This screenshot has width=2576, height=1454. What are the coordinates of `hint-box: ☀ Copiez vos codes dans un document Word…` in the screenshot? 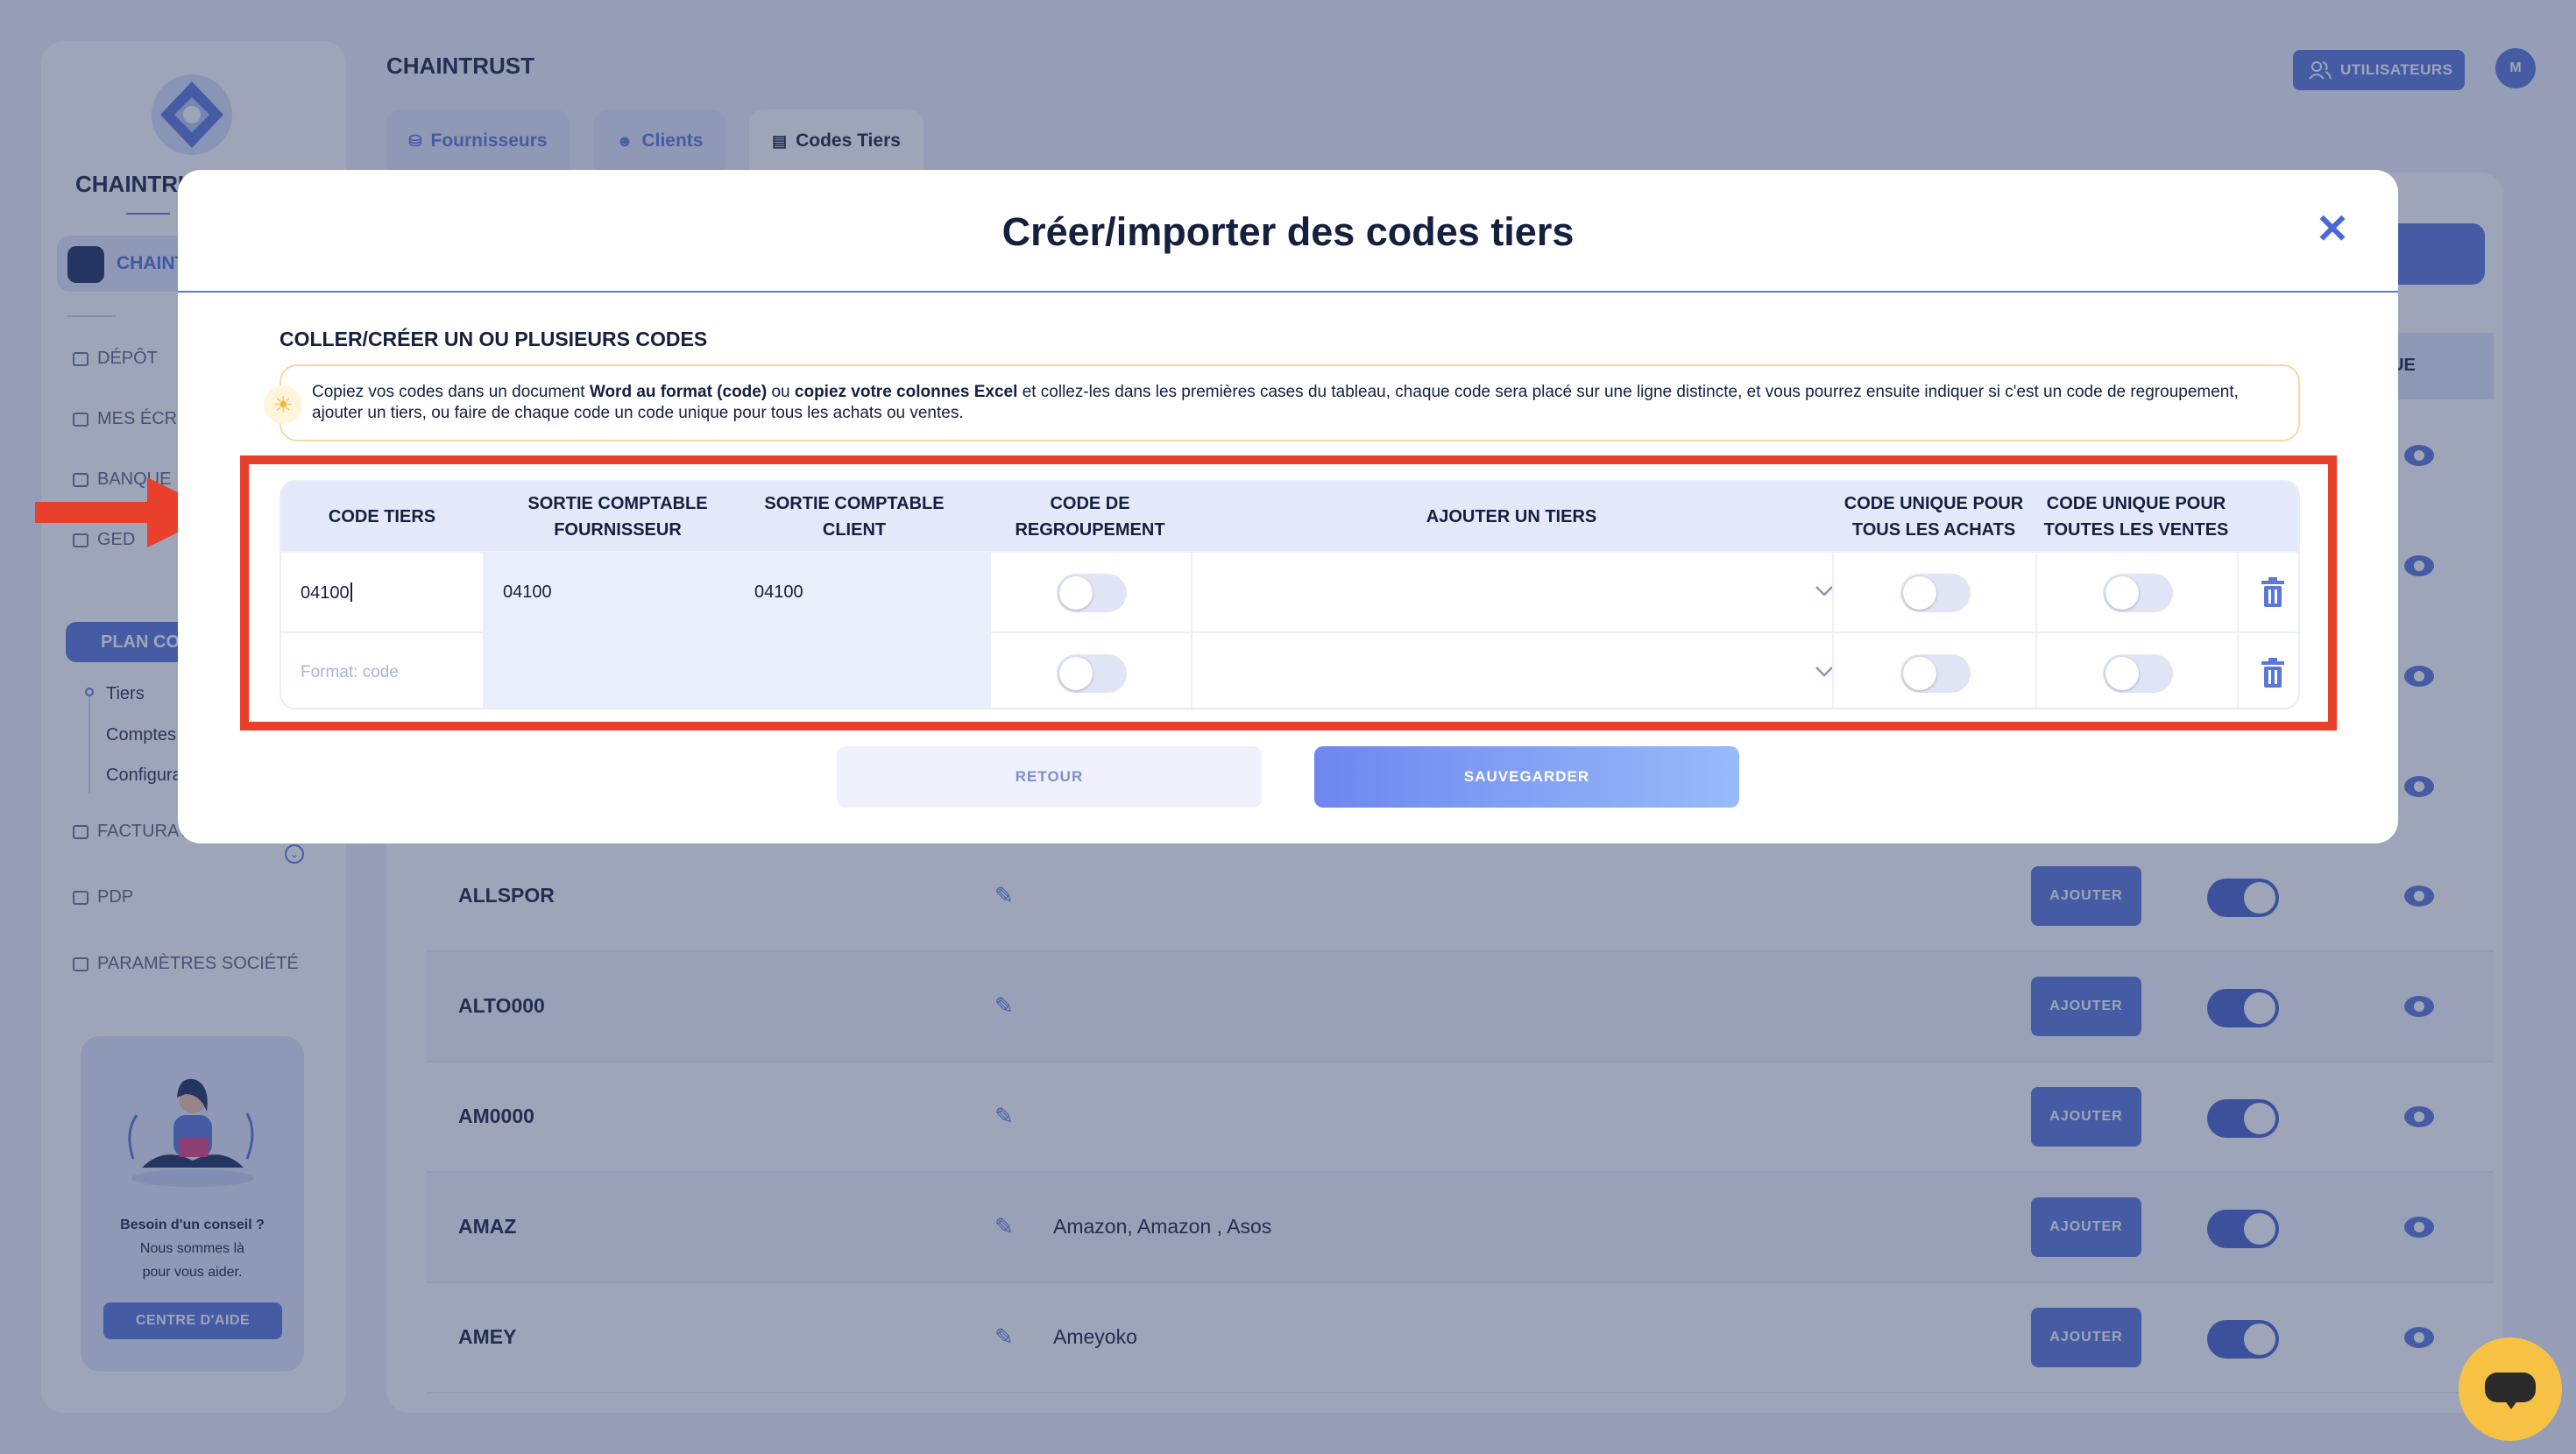 It's located at (1282, 402).